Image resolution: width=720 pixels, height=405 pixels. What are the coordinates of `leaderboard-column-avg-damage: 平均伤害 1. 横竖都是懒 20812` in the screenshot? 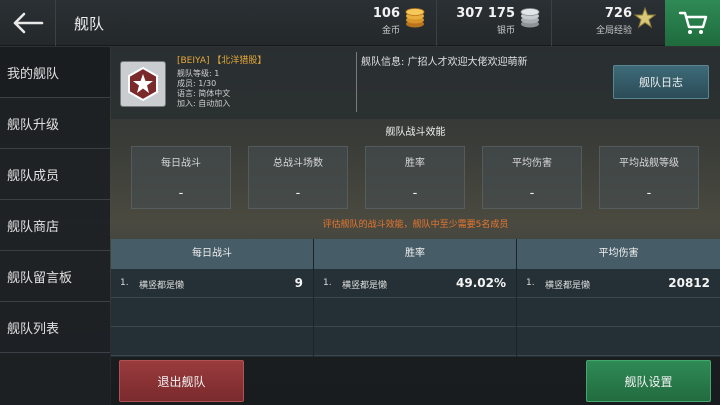 It's located at (618, 298).